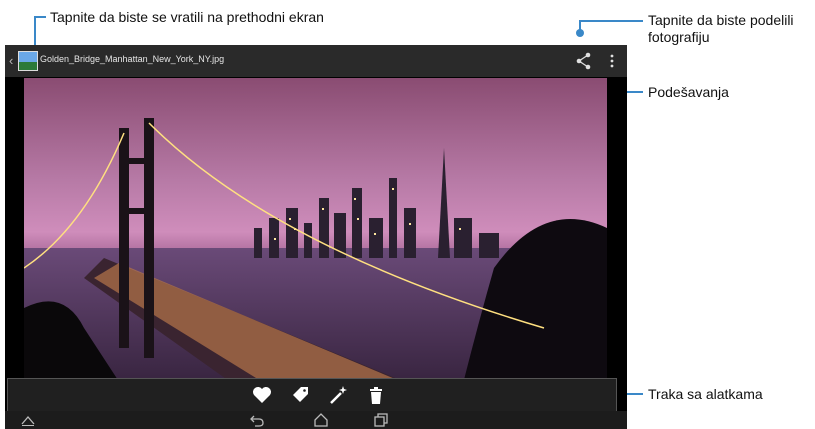 The width and height of the screenshot is (815, 429). Describe the element at coordinates (132, 59) in the screenshot. I see `file-name: Golden_Bridge_Manhattan_New_York_NY.jpg` at that location.